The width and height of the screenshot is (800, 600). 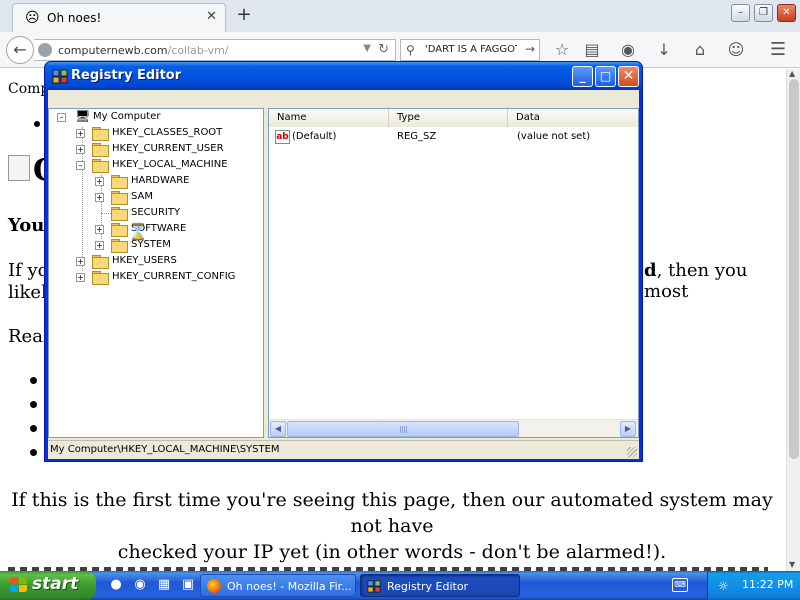 I want to click on bookmark-star-icon: ☆, so click(x=562, y=50).